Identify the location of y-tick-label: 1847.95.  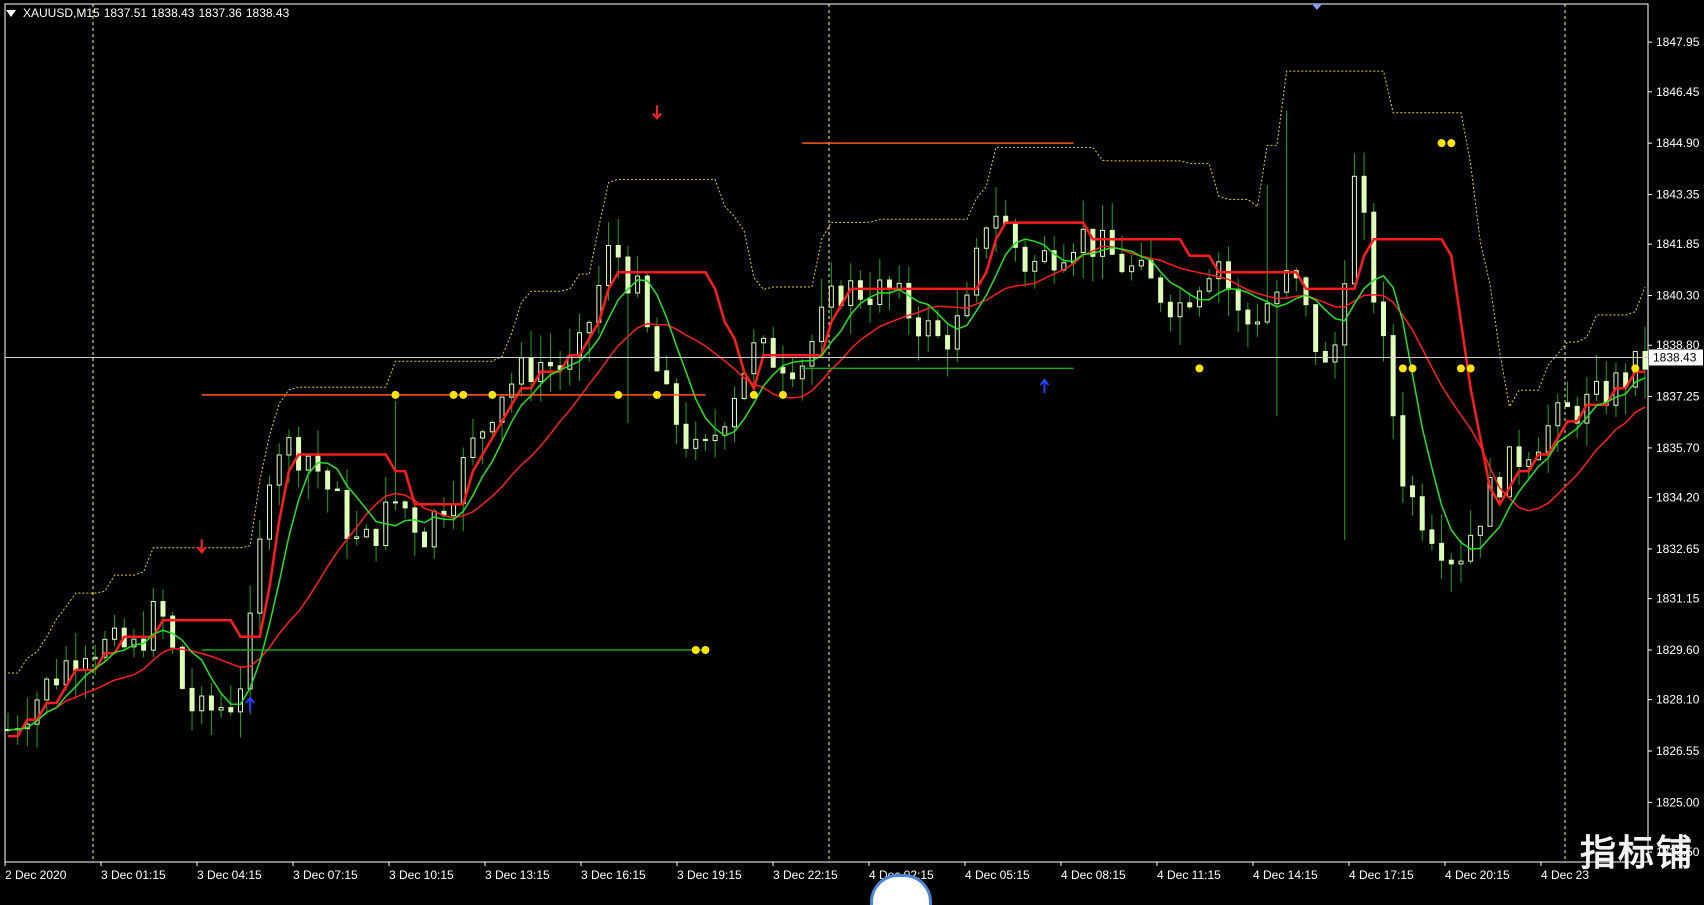
(1678, 42).